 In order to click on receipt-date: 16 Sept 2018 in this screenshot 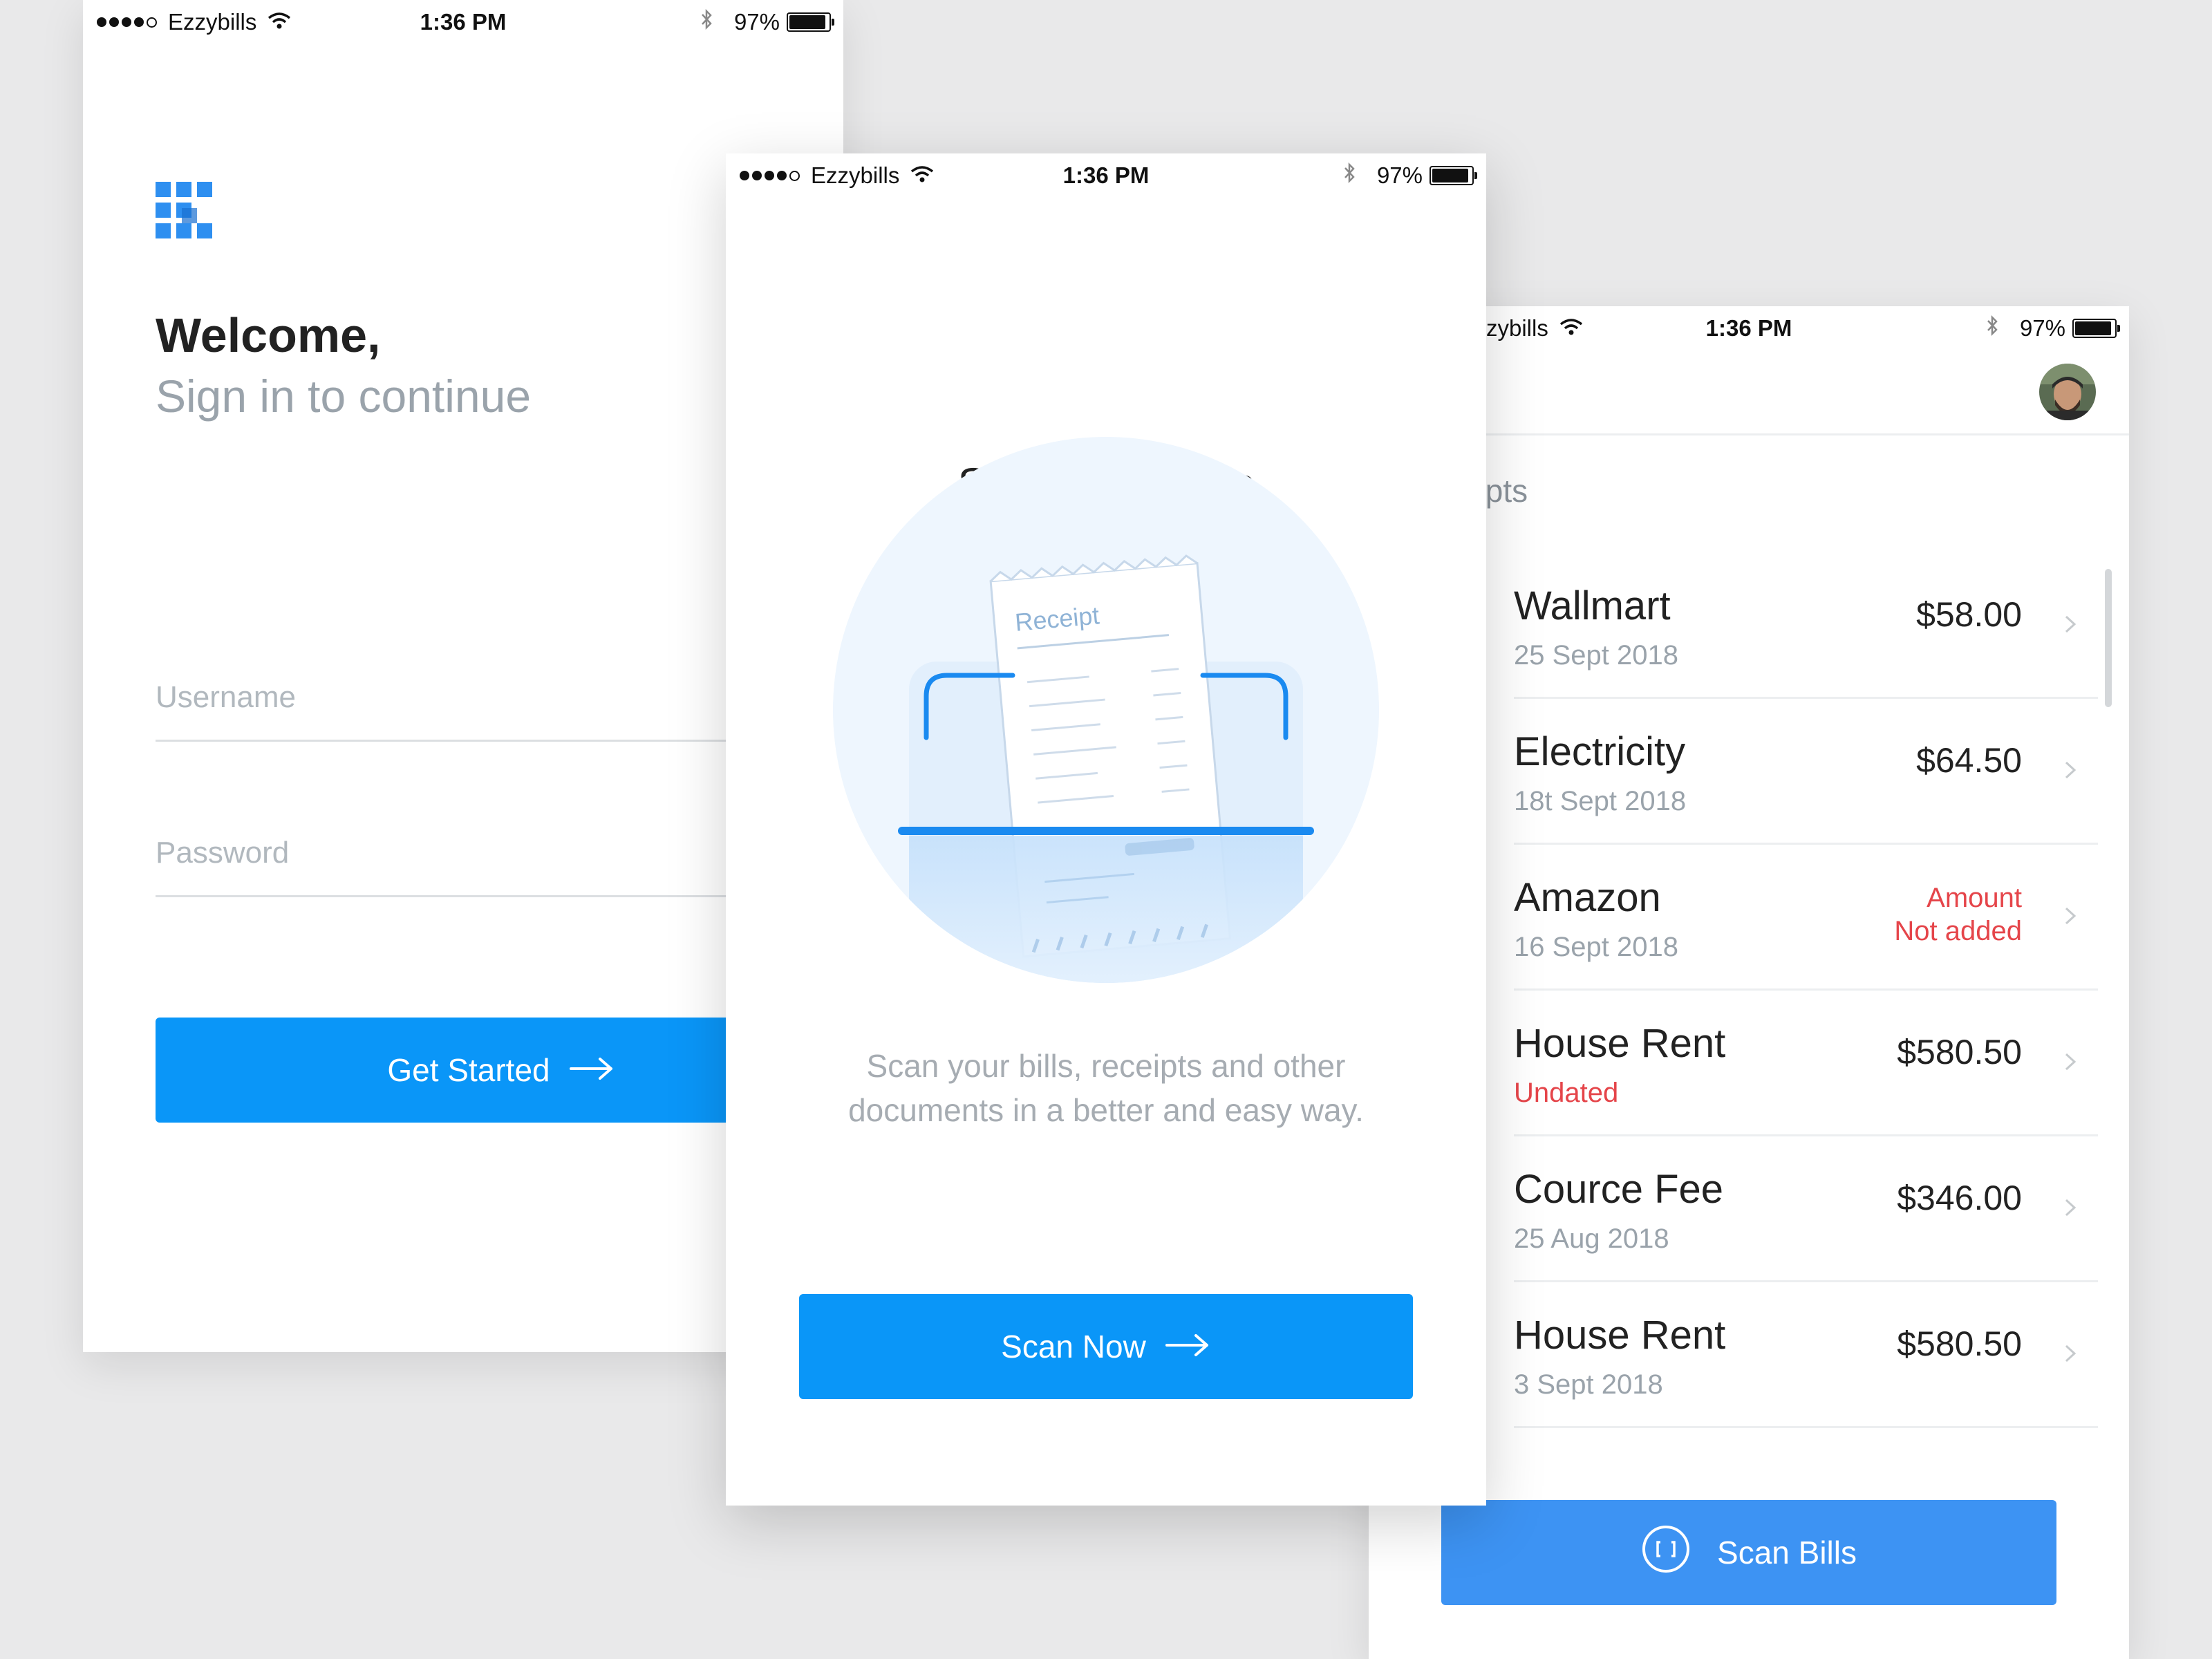, I will do `click(1596, 947)`.